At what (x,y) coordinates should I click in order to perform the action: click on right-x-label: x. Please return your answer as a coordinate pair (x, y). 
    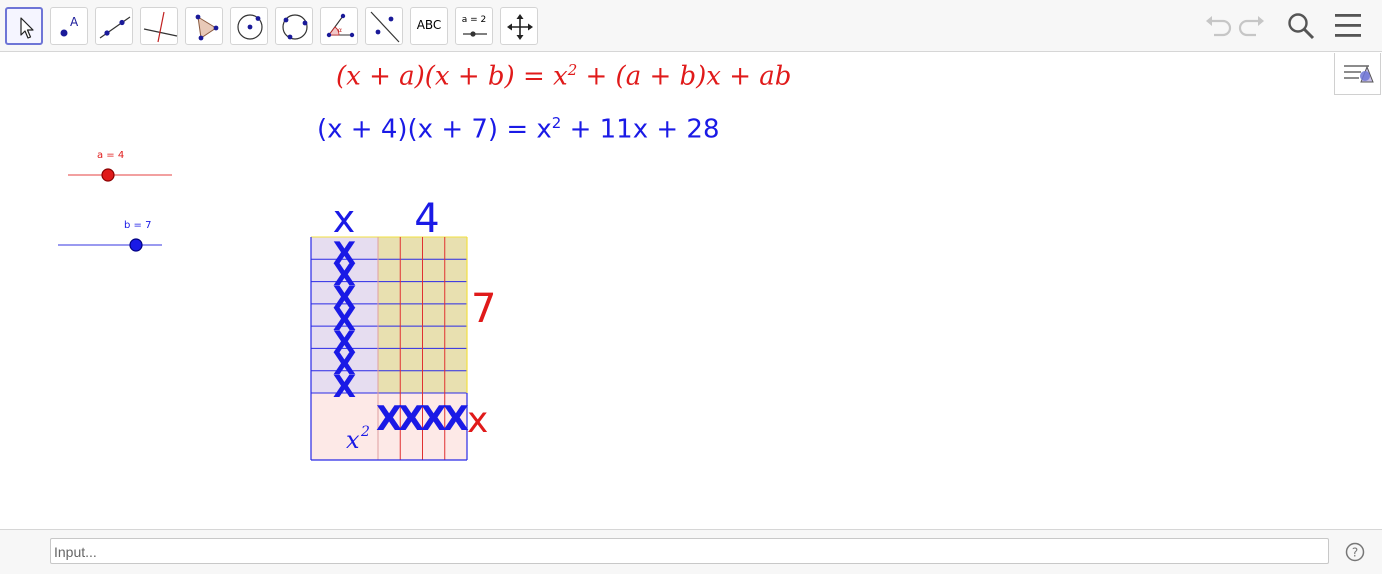
    Looking at the image, I should click on (477, 420).